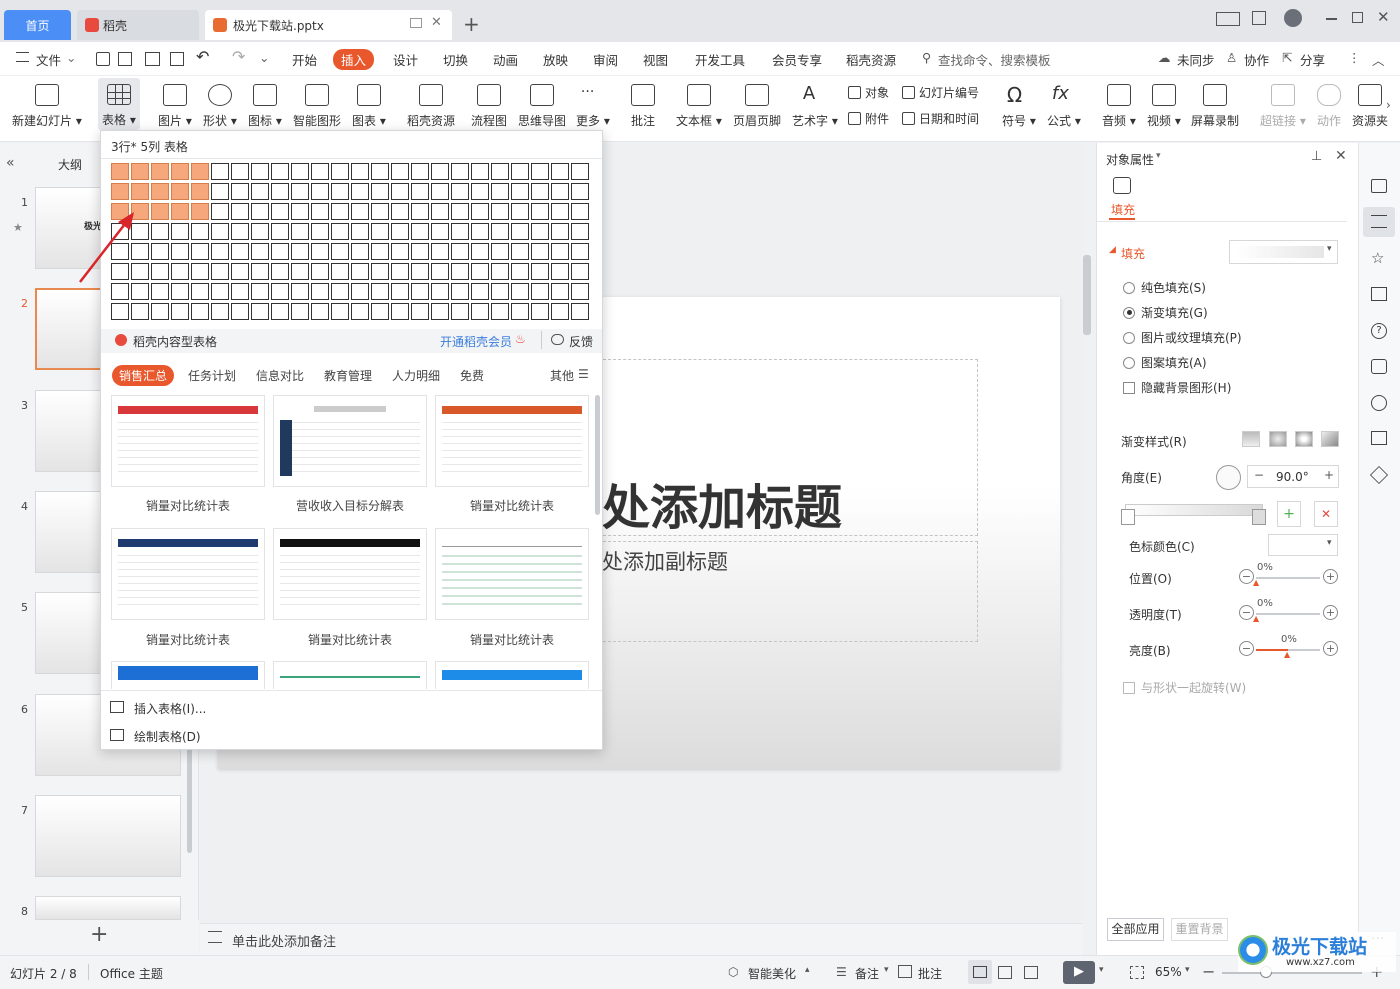 The image size is (1400, 989). I want to click on cube-icon, so click(1379, 475).